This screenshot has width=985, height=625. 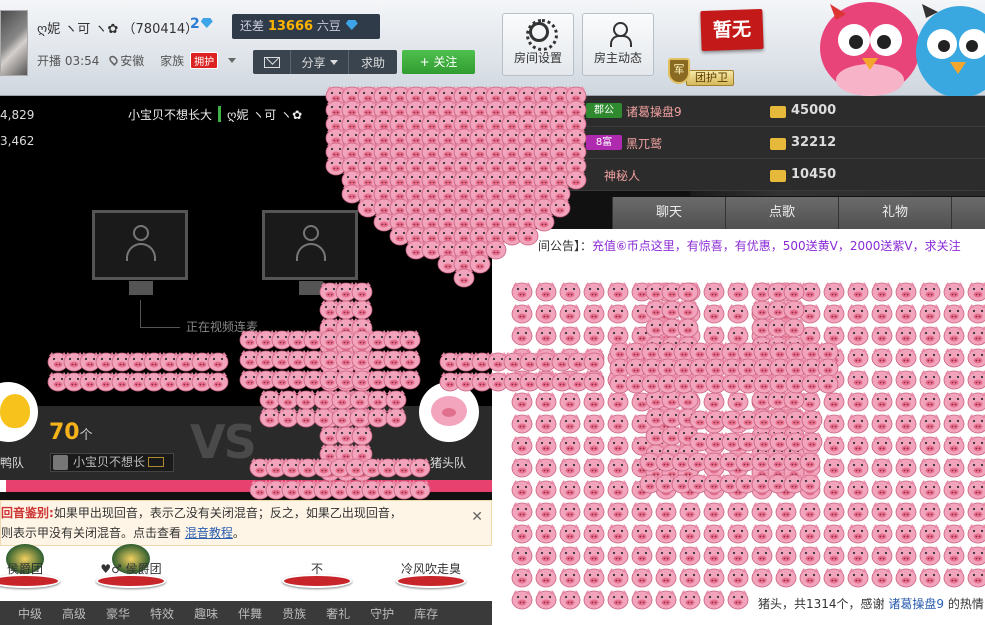 I want to click on fan-group-item: 侯爵团, so click(x=34, y=569).